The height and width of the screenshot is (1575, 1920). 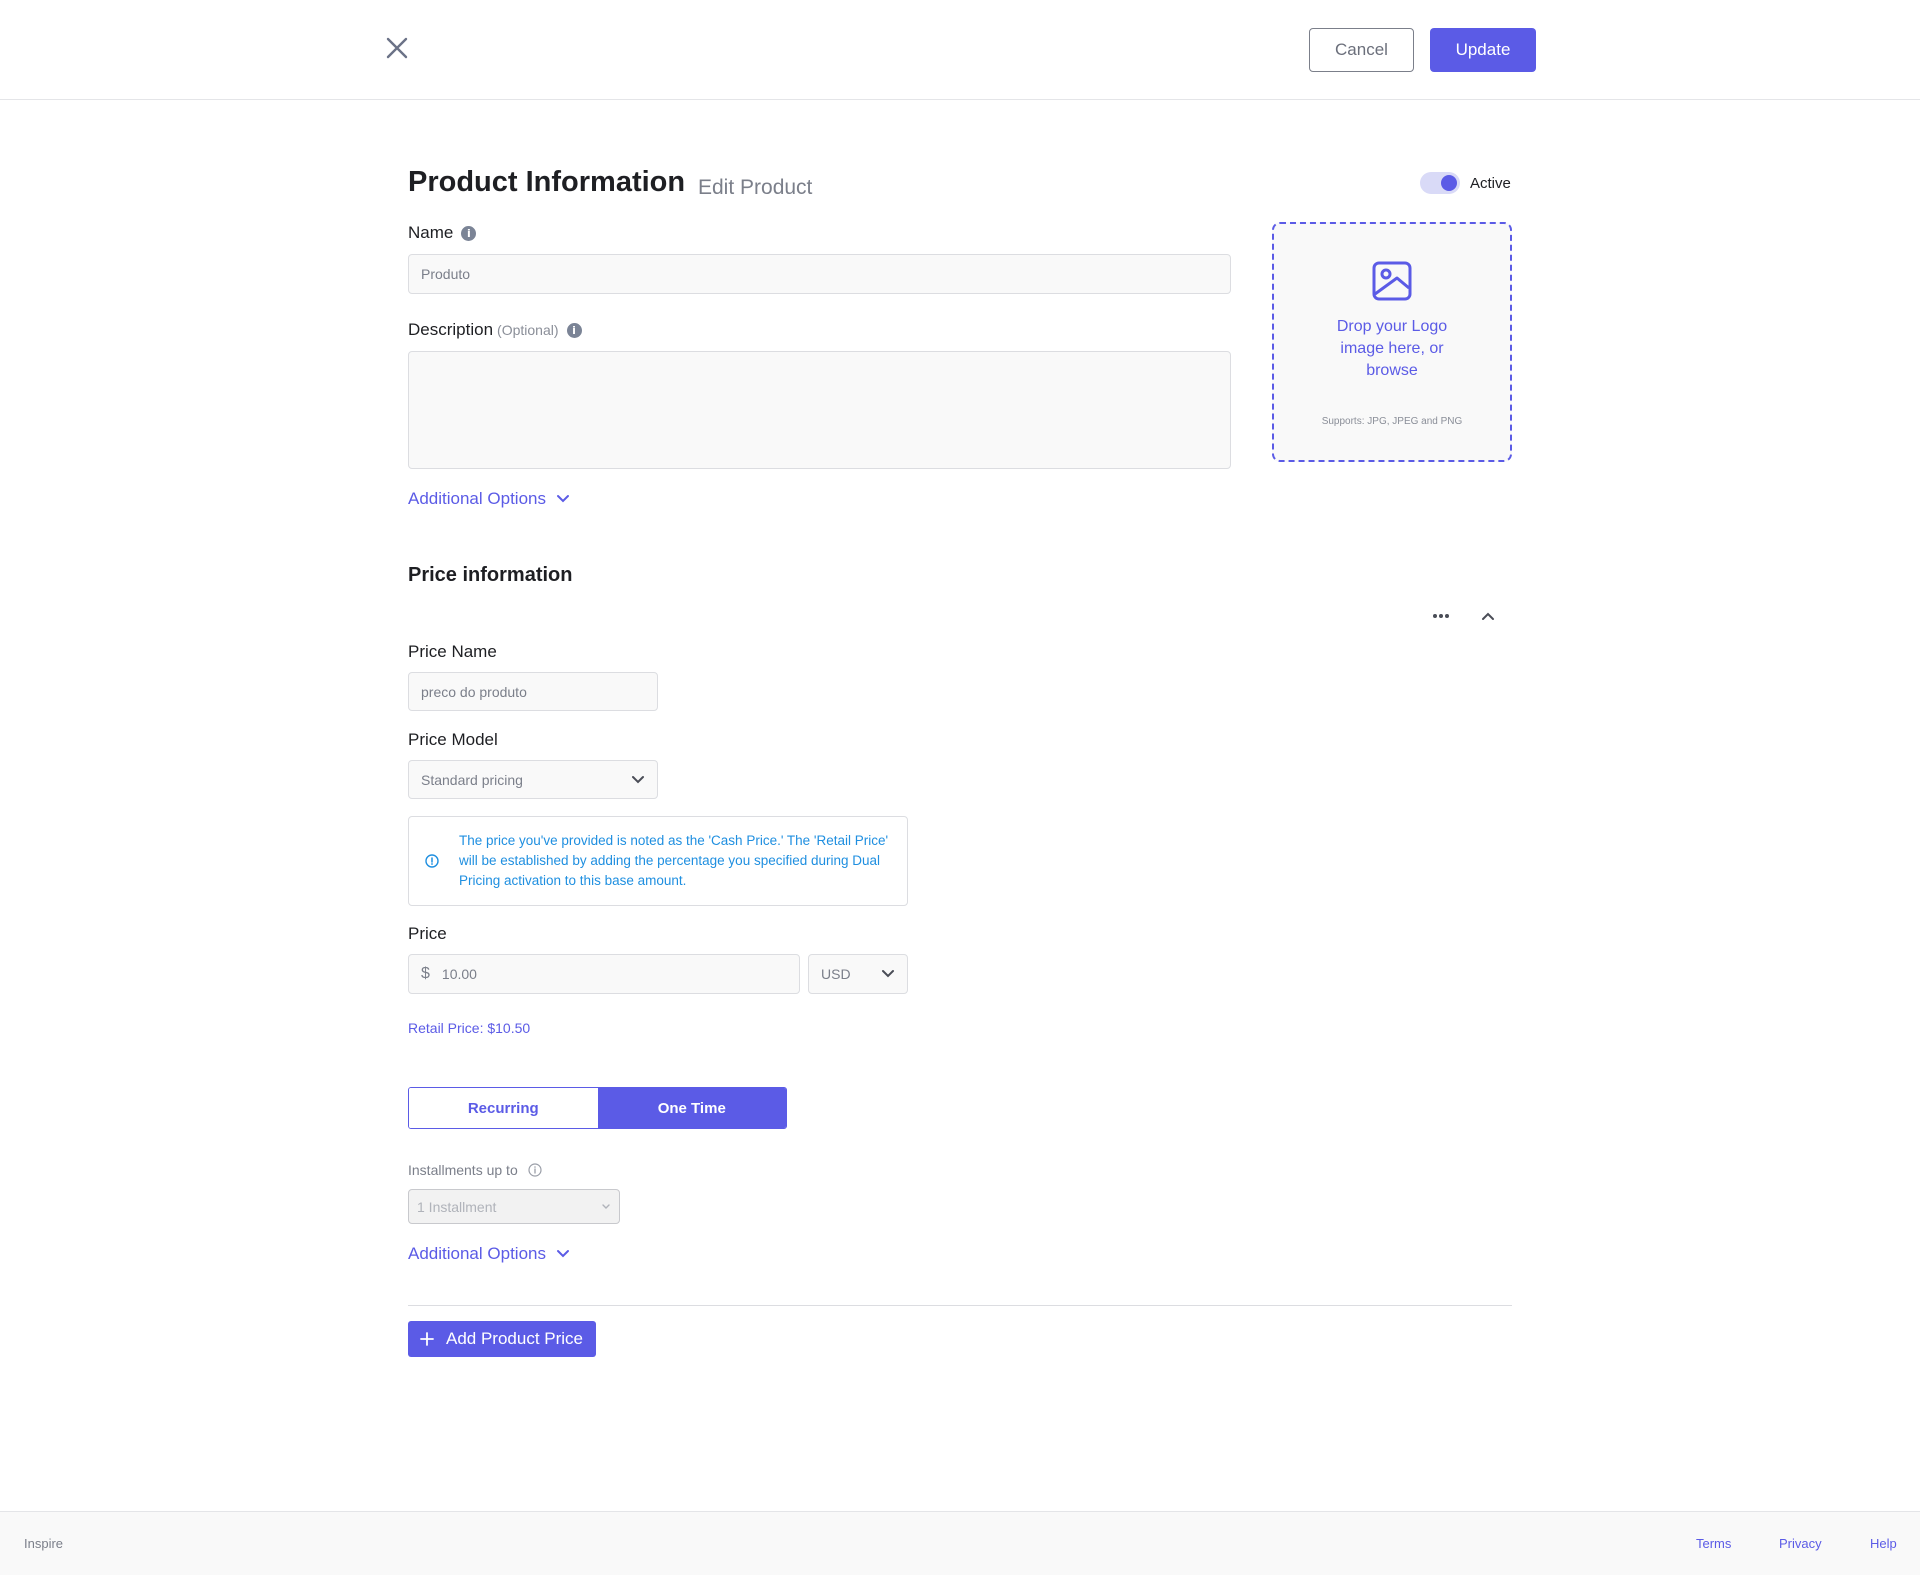 What do you see at coordinates (1440, 183) in the screenshot?
I see `active-toggle` at bounding box center [1440, 183].